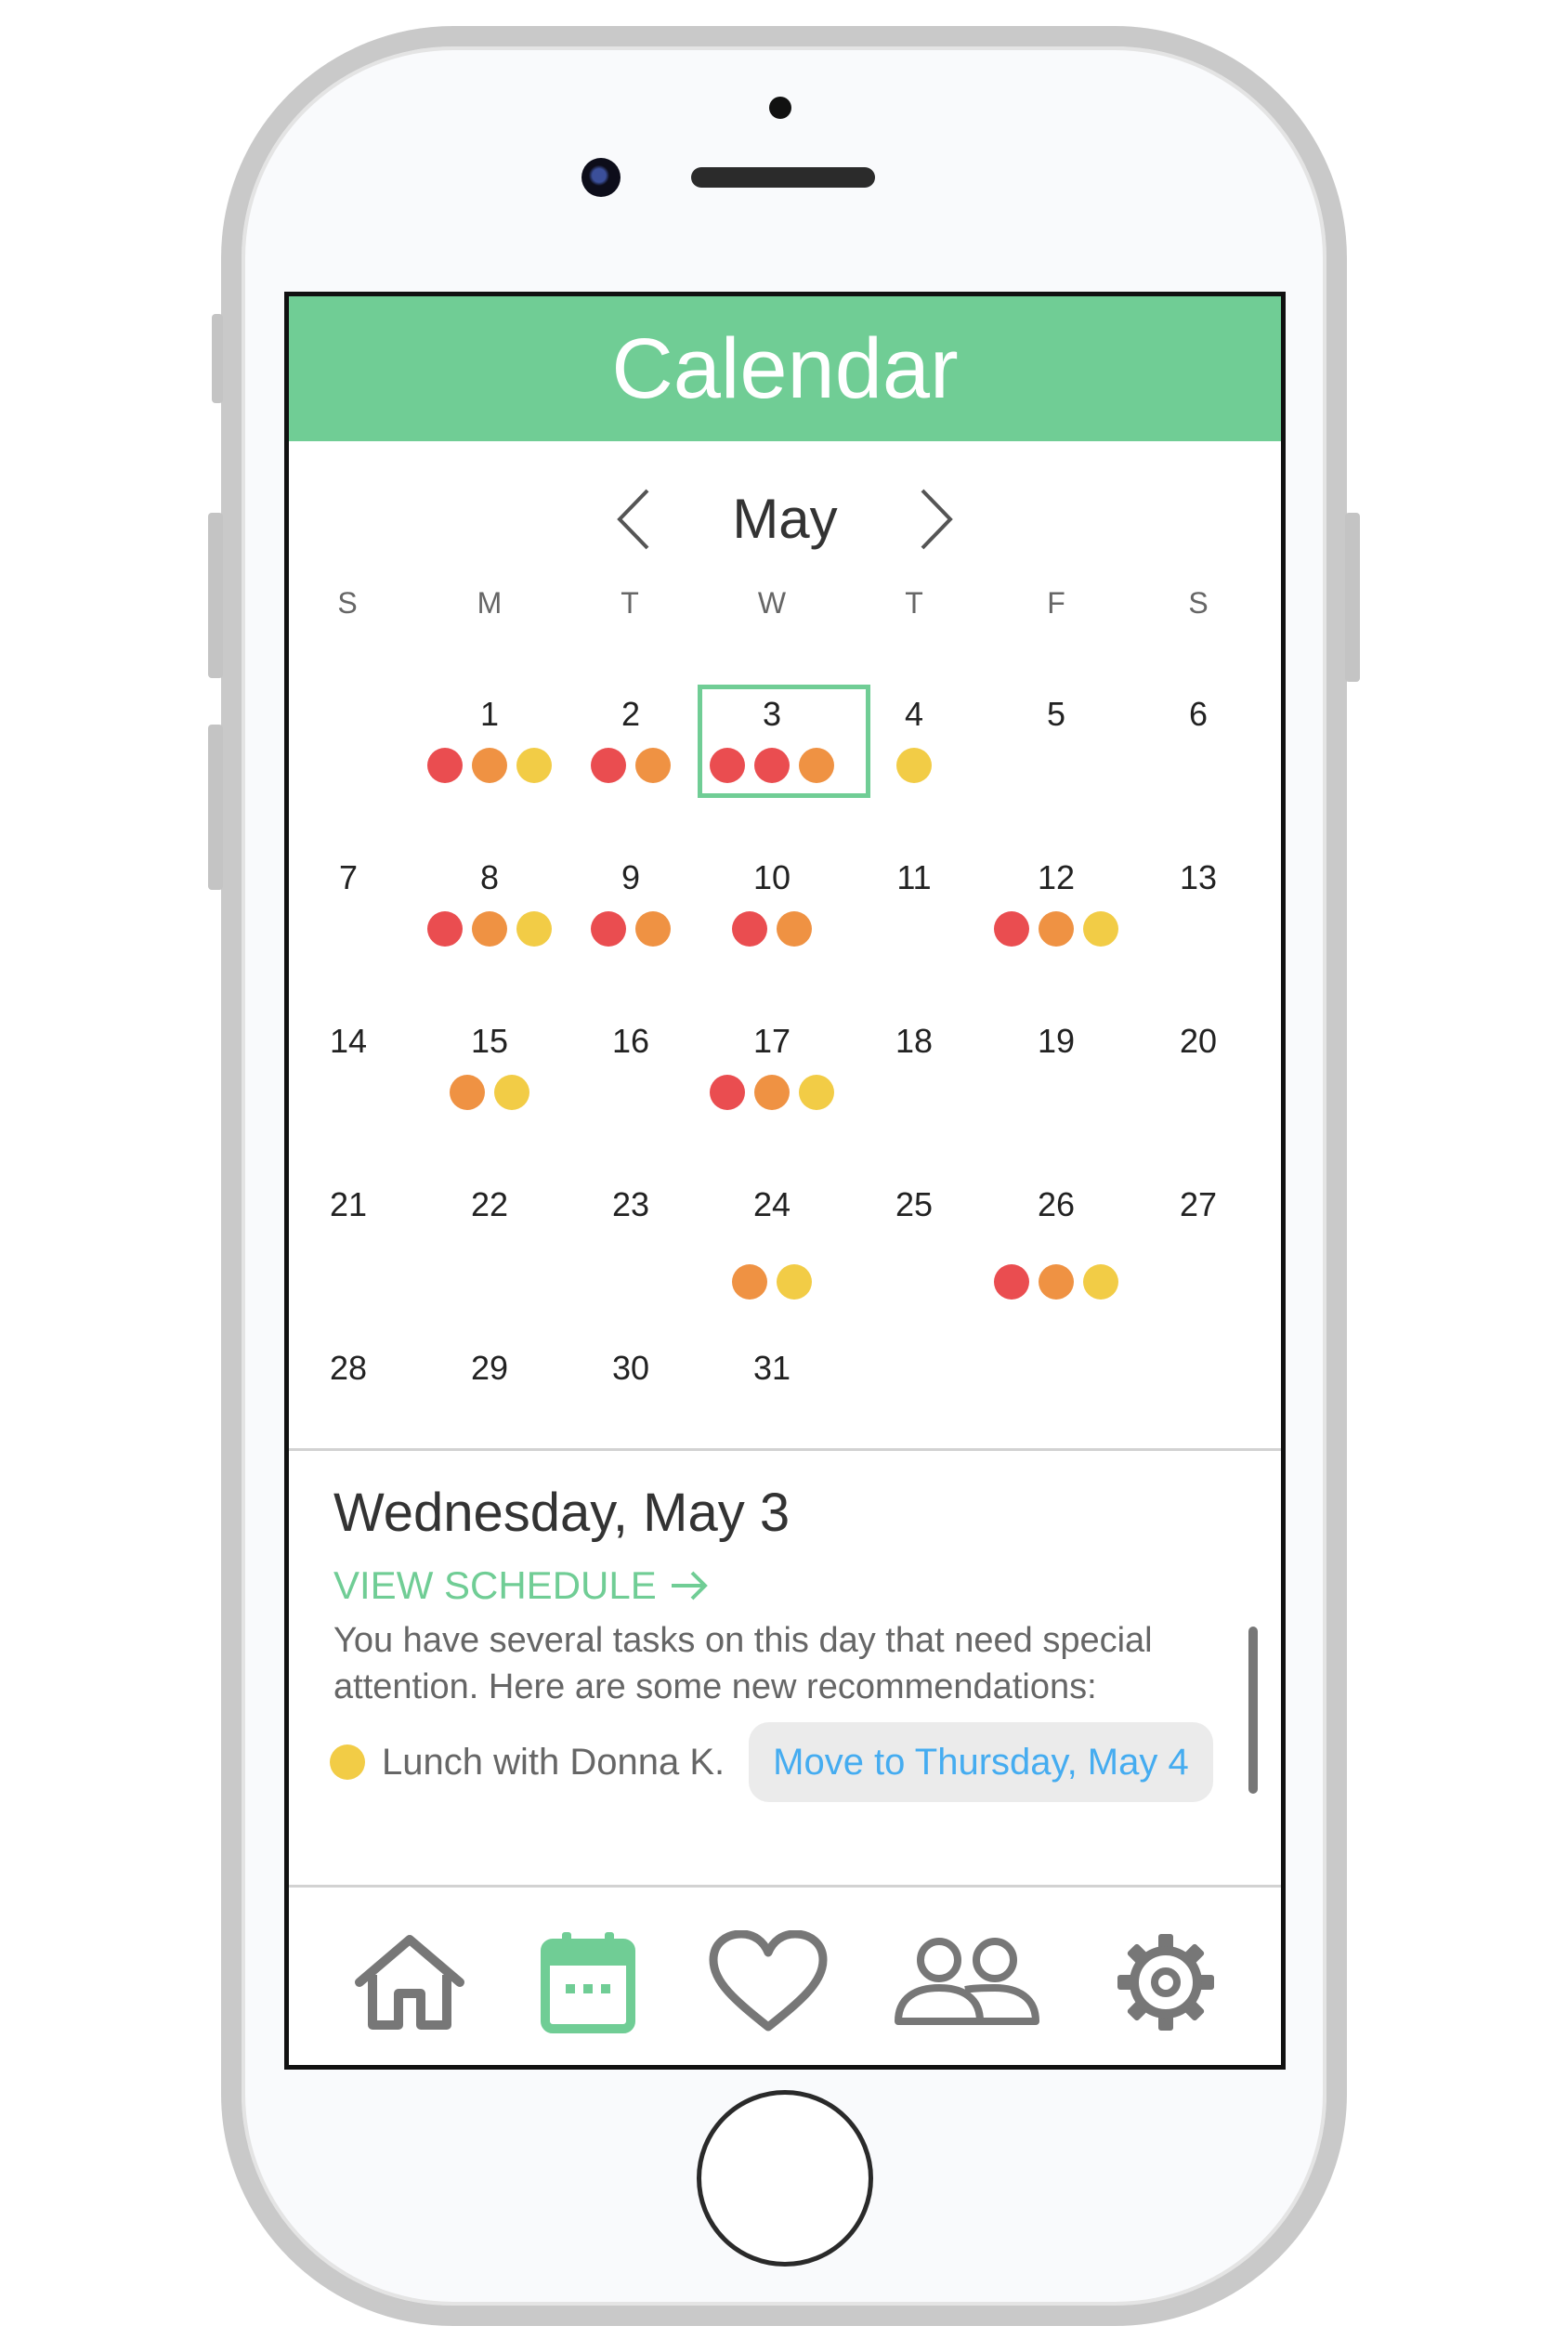  What do you see at coordinates (1352, 597) in the screenshot?
I see `power-button` at bounding box center [1352, 597].